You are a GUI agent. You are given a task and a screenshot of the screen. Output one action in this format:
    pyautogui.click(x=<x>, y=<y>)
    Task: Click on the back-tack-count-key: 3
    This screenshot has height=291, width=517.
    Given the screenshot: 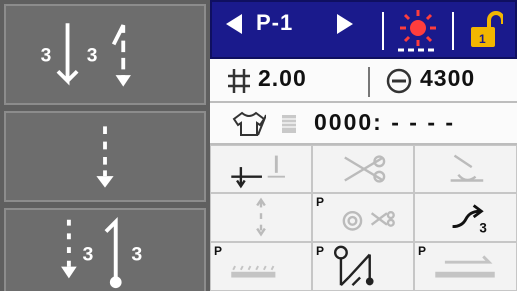 What is the action you would take?
    pyautogui.click(x=465, y=217)
    